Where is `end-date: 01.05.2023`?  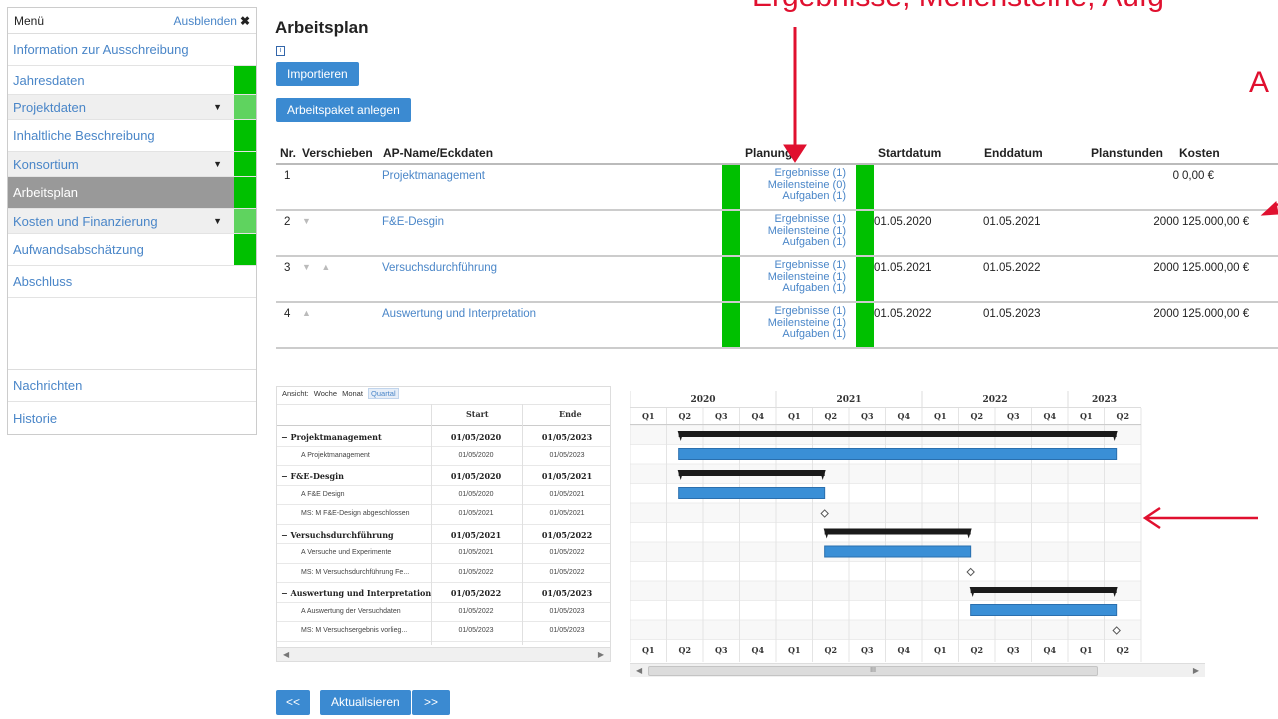 end-date: 01.05.2023 is located at coordinates (1012, 314).